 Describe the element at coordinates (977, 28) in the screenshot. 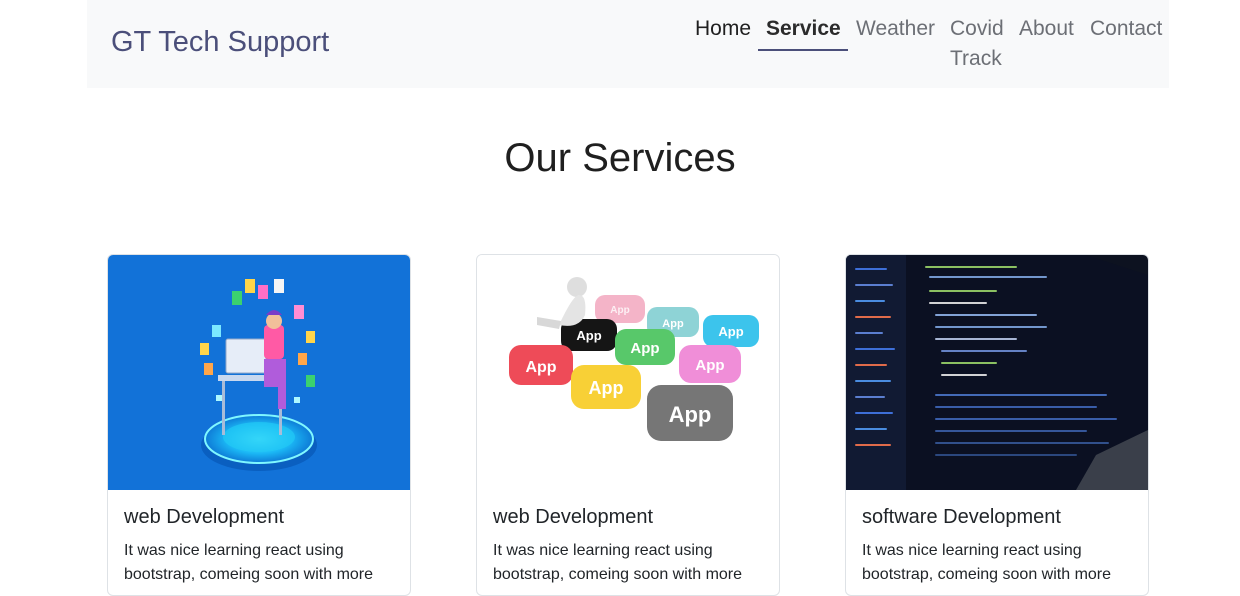

I see `nav-covid-label: Covid` at that location.